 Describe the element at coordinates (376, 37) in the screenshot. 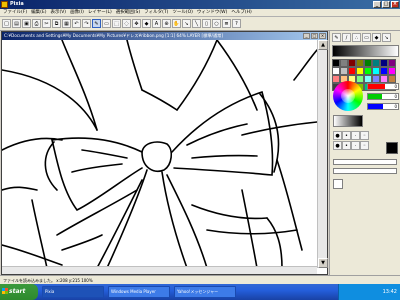

I see `fill-tool-icon: ◆` at that location.